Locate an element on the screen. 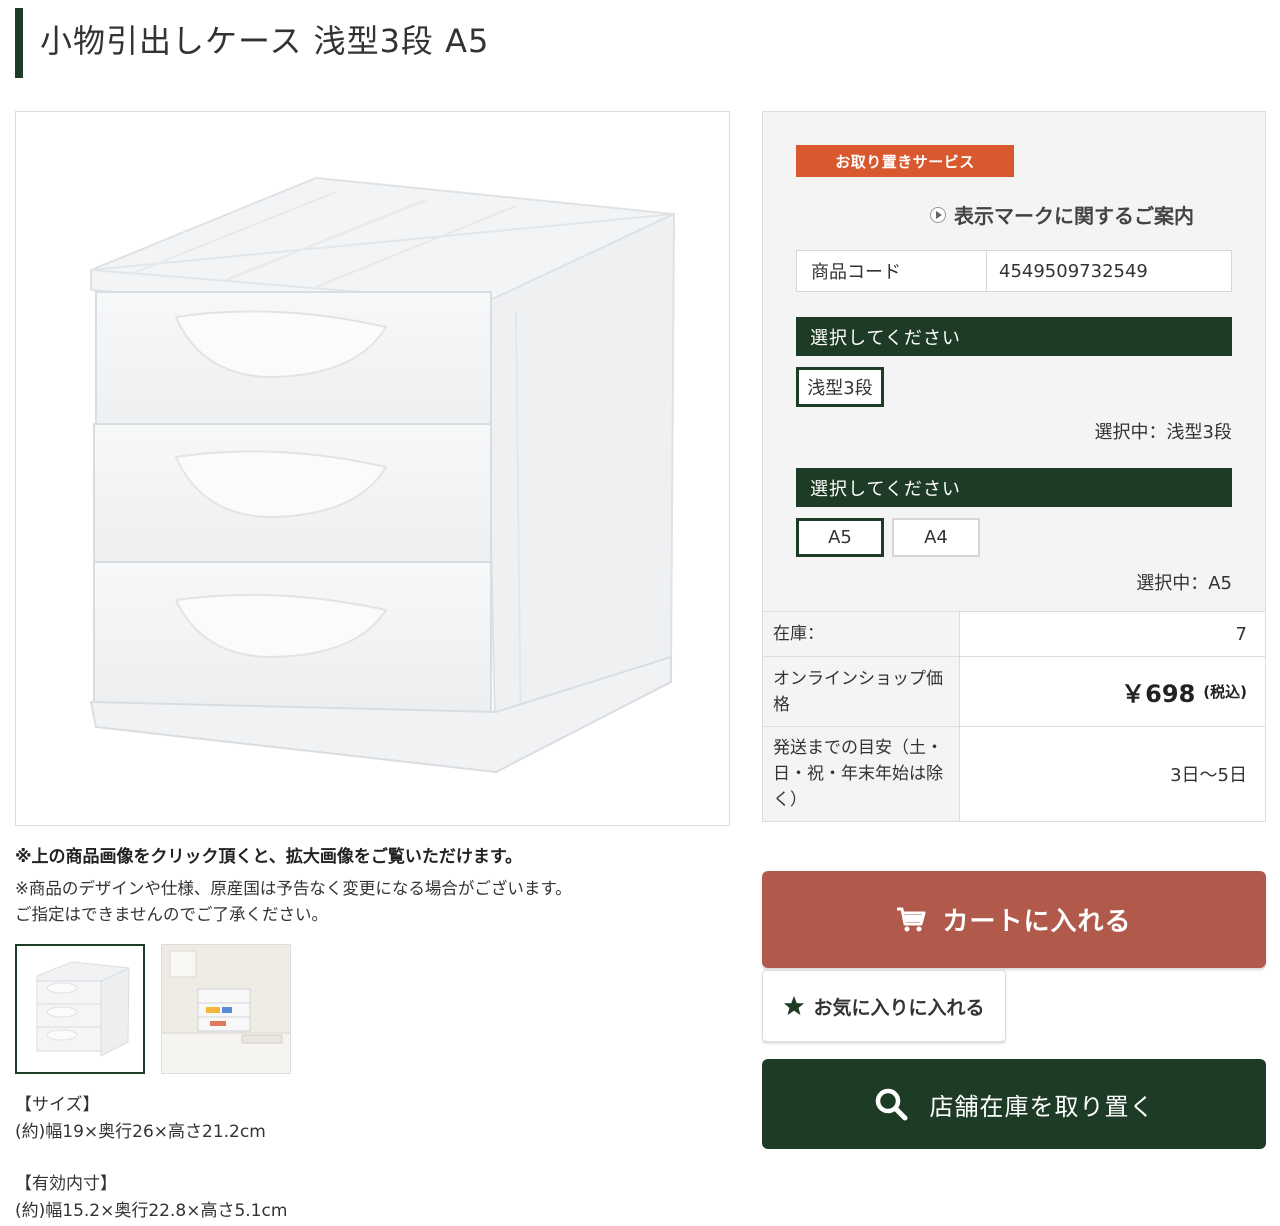 This screenshot has width=1280, height=1226. product-code-row: 商品コード 4549509732549 is located at coordinates (1014, 271).